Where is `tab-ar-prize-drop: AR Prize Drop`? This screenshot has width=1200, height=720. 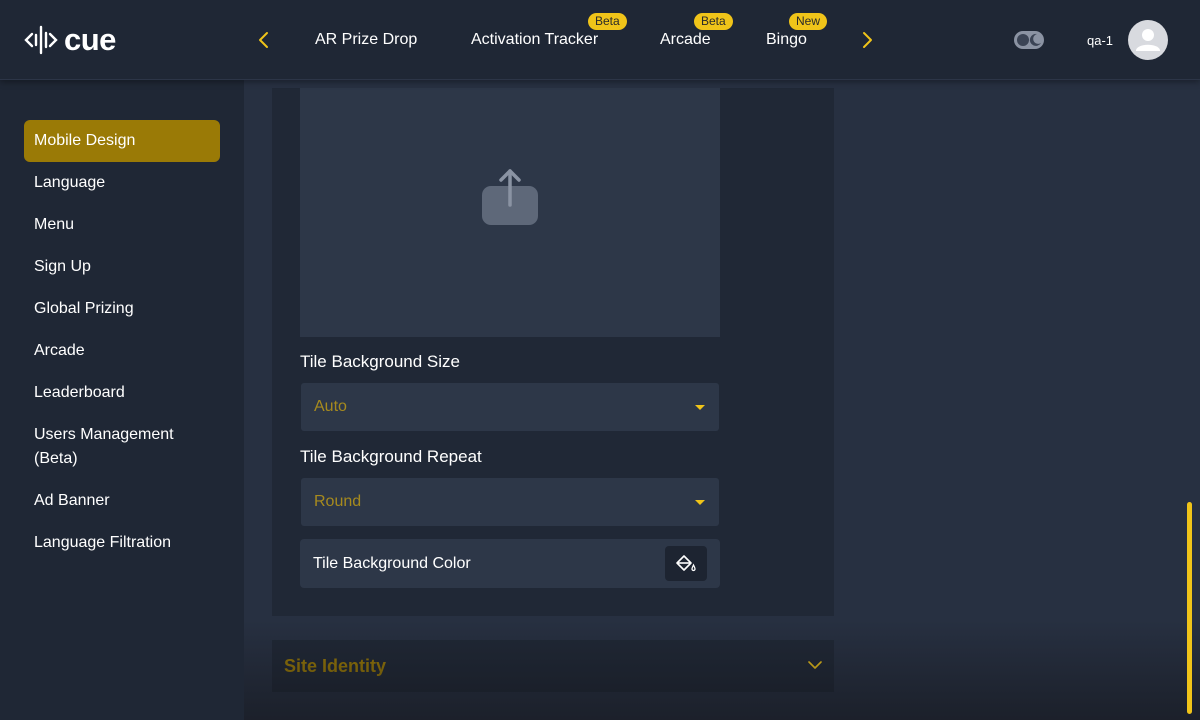 tab-ar-prize-drop: AR Prize Drop is located at coordinates (366, 40).